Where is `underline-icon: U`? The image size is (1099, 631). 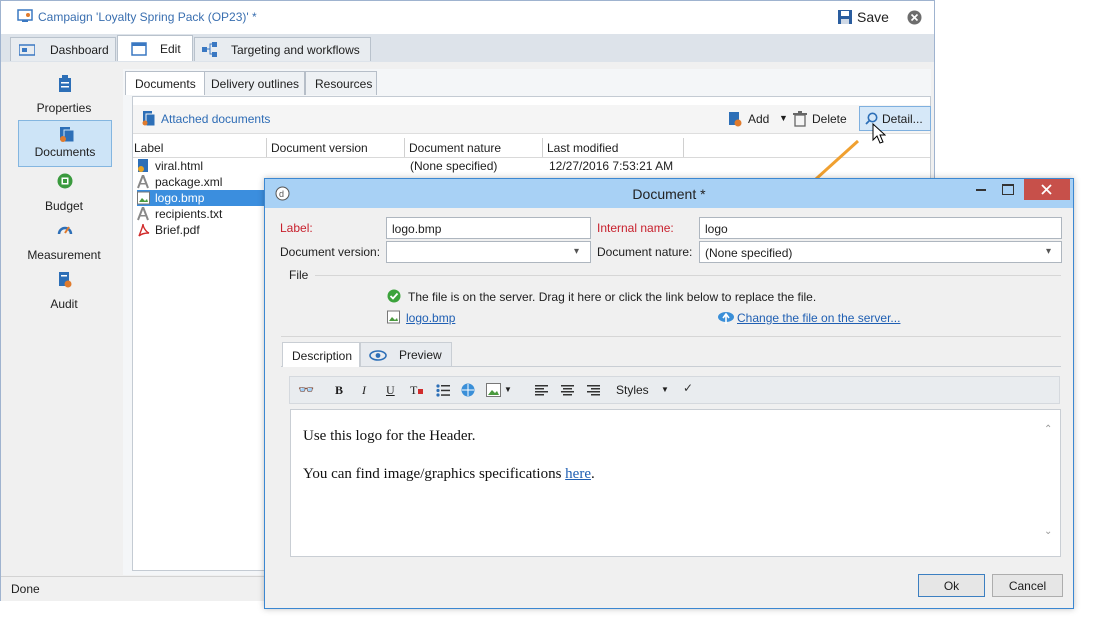 underline-icon: U is located at coordinates (390, 390).